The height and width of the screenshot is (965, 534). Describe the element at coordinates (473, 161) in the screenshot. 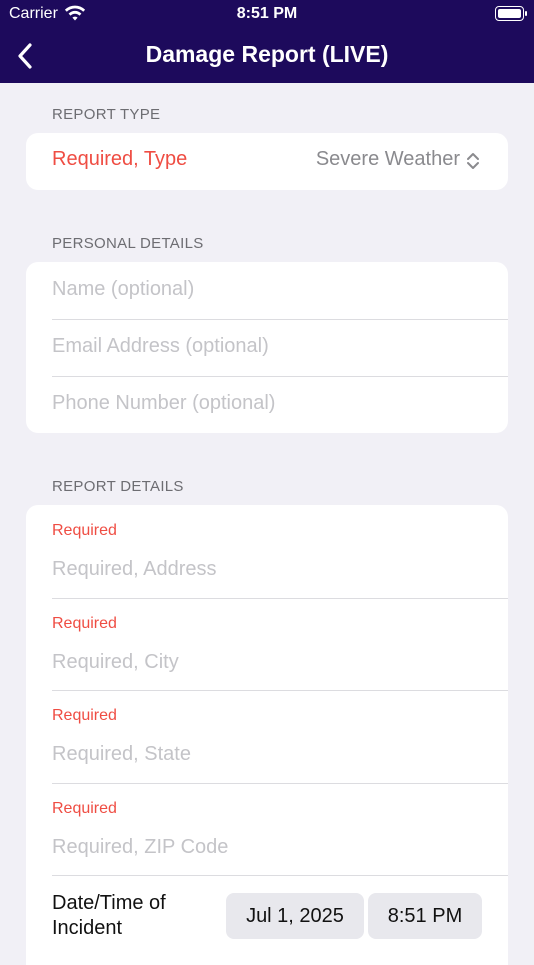

I see `chevron-up-down-icon` at that location.